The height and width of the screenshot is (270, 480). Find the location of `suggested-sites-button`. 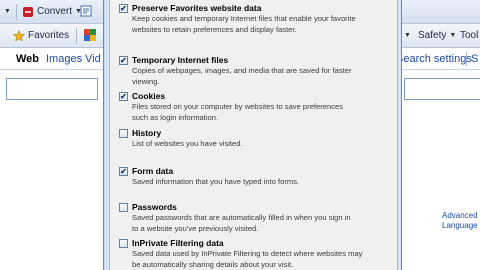

suggested-sites-button is located at coordinates (90, 35).